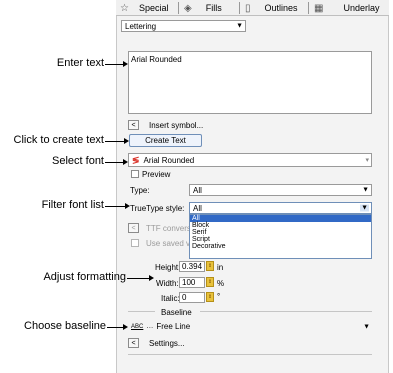  What do you see at coordinates (271, 8) in the screenshot?
I see `tab-outlines: ▯ Outlines` at bounding box center [271, 8].